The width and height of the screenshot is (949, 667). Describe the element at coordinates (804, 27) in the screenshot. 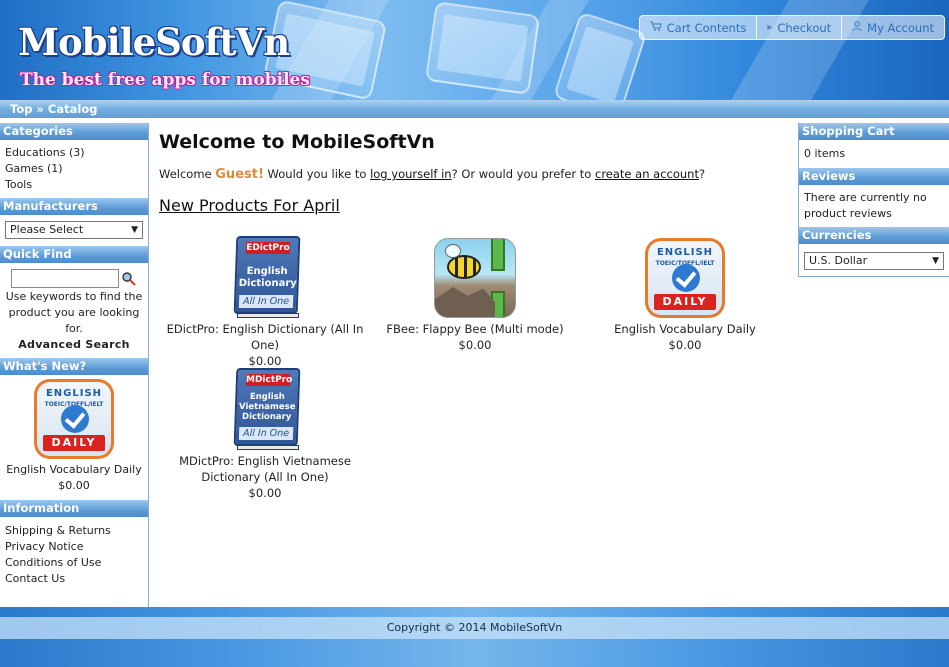

I see `checkout-label: Checkout` at that location.